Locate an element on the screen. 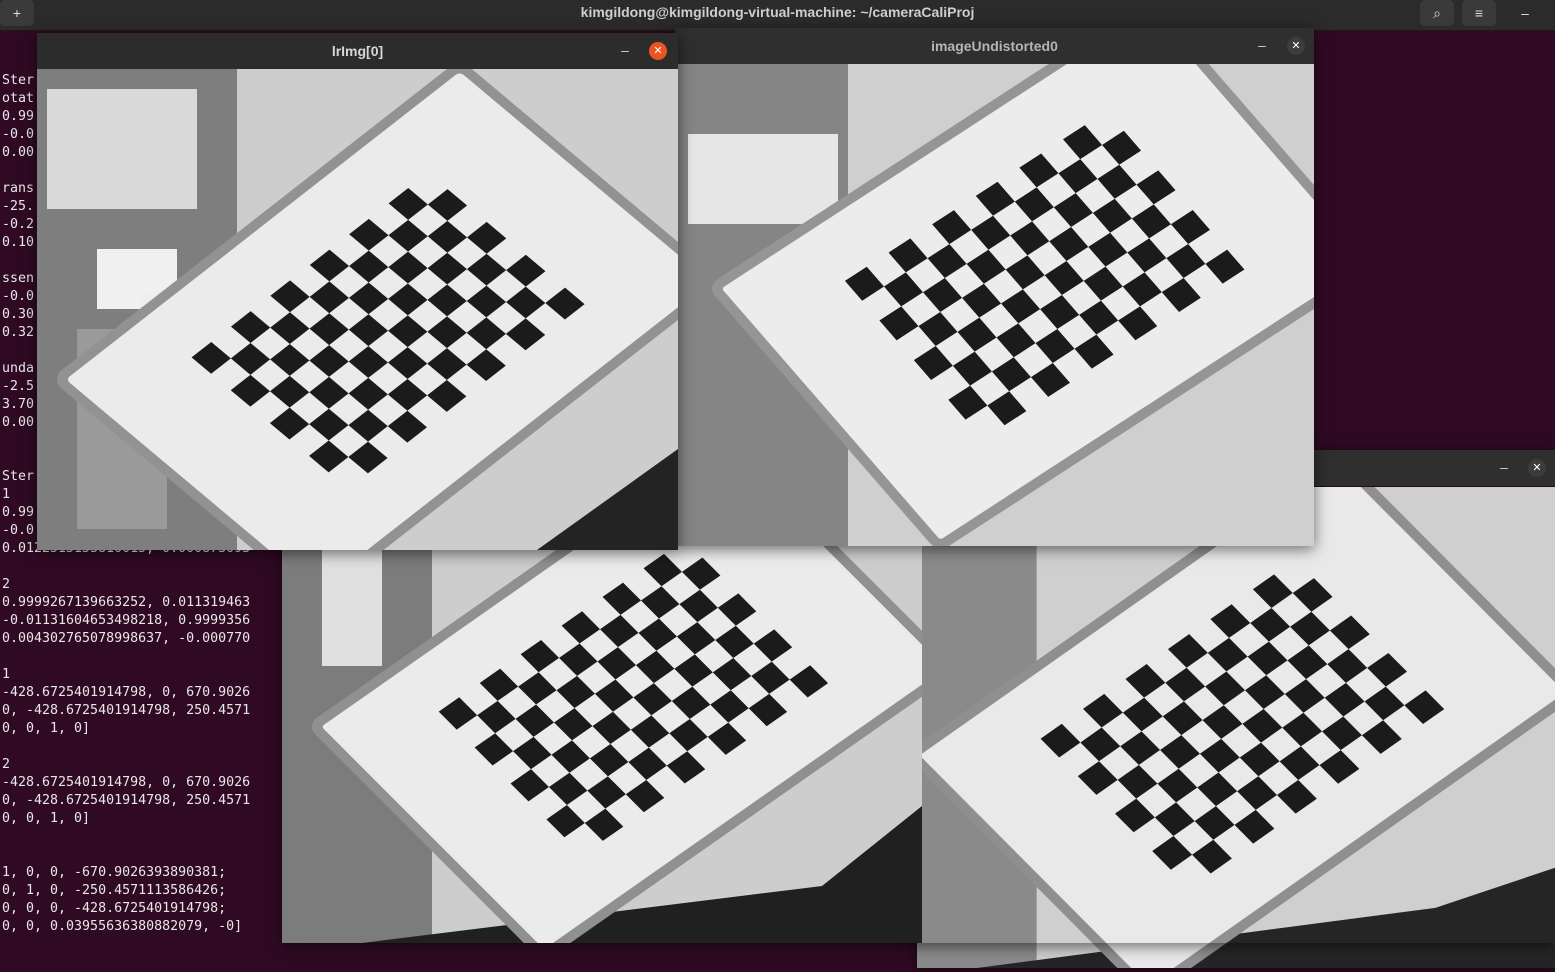  search-button: ⌕ is located at coordinates (1437, 13).